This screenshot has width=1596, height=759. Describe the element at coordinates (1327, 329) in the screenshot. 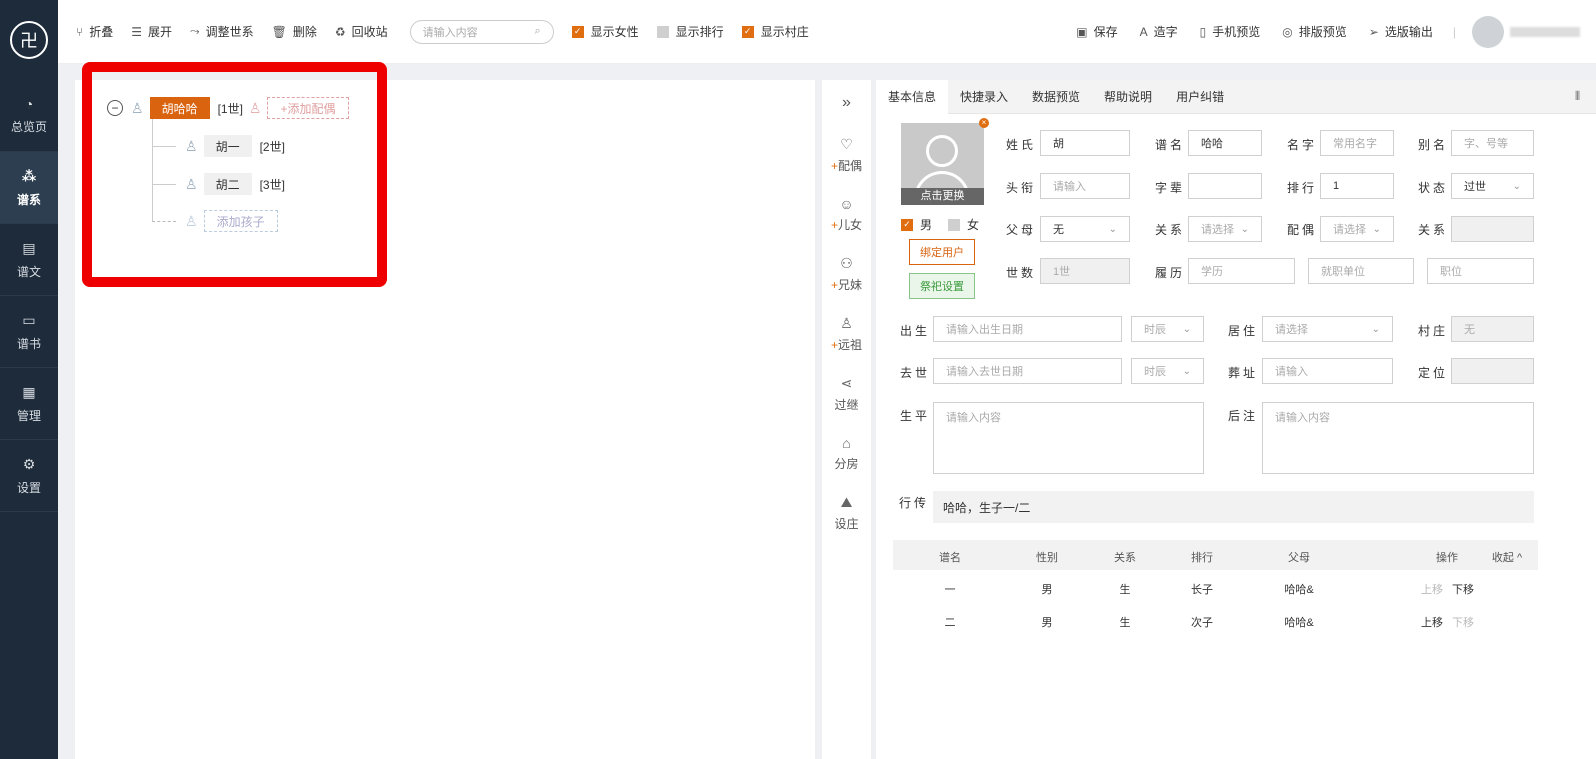

I see `residence-select: 请选择 ⌄` at that location.